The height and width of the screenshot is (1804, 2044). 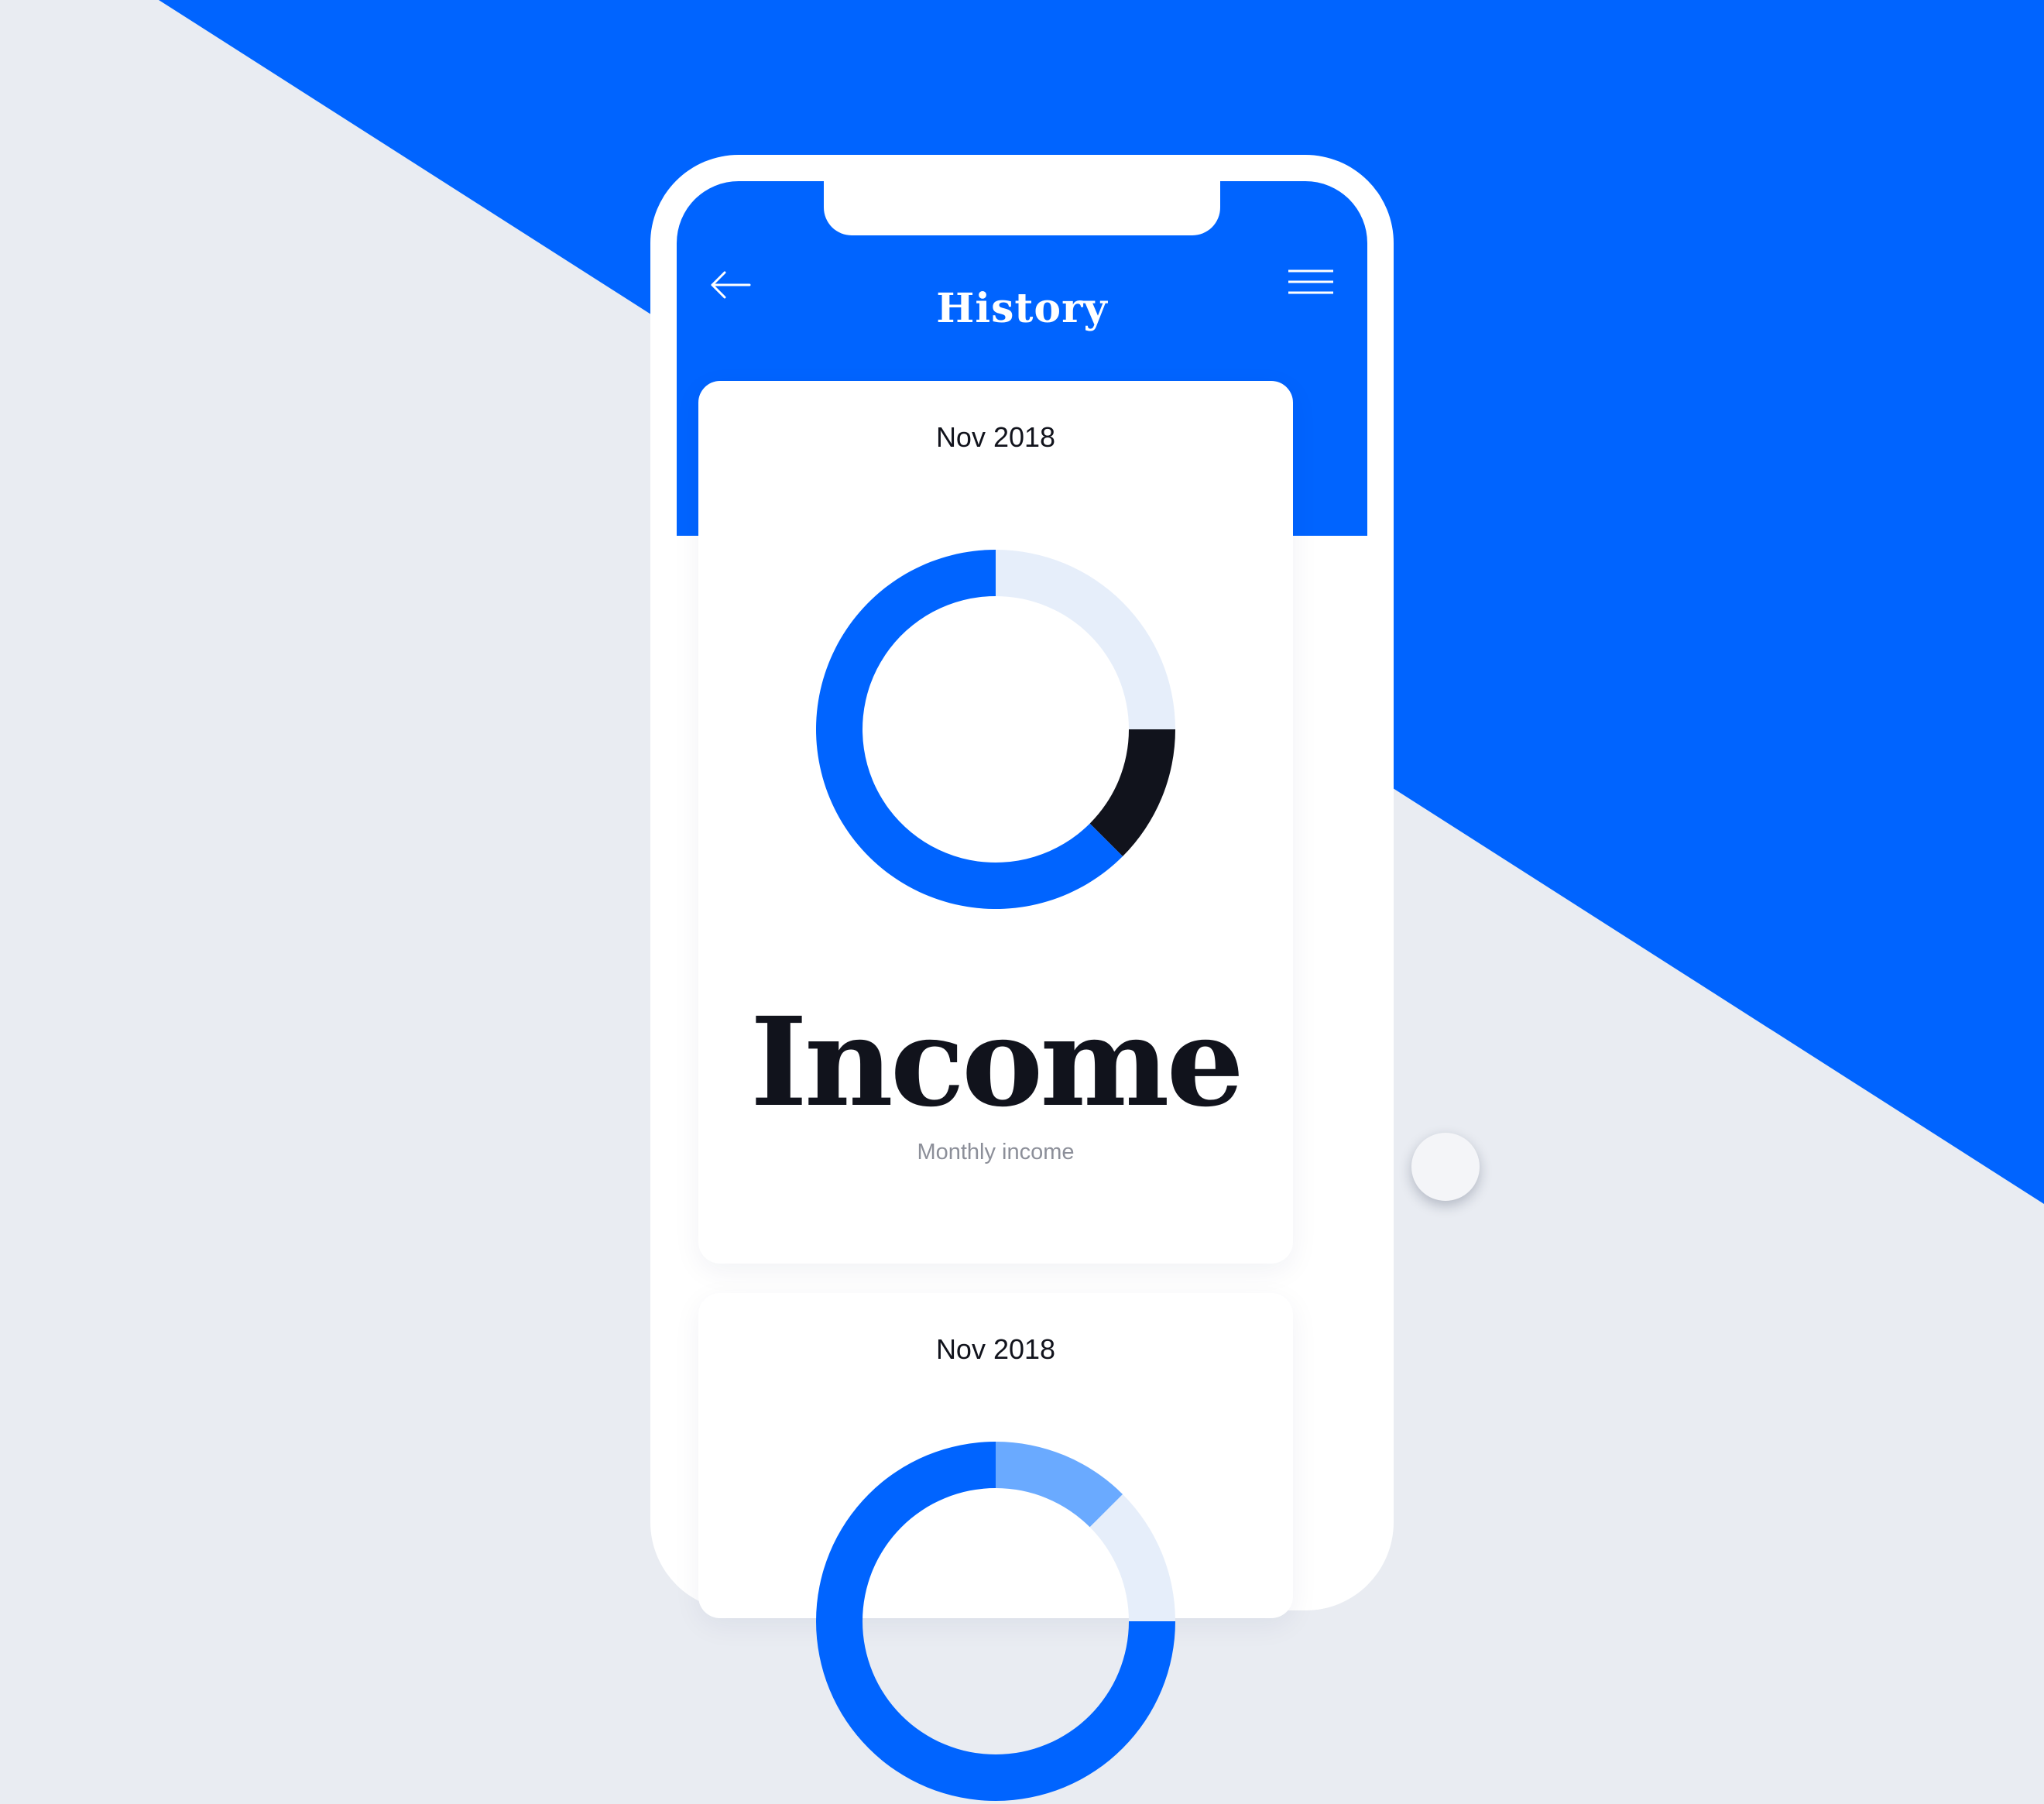 I want to click on card-title: Income, so click(x=996, y=1062).